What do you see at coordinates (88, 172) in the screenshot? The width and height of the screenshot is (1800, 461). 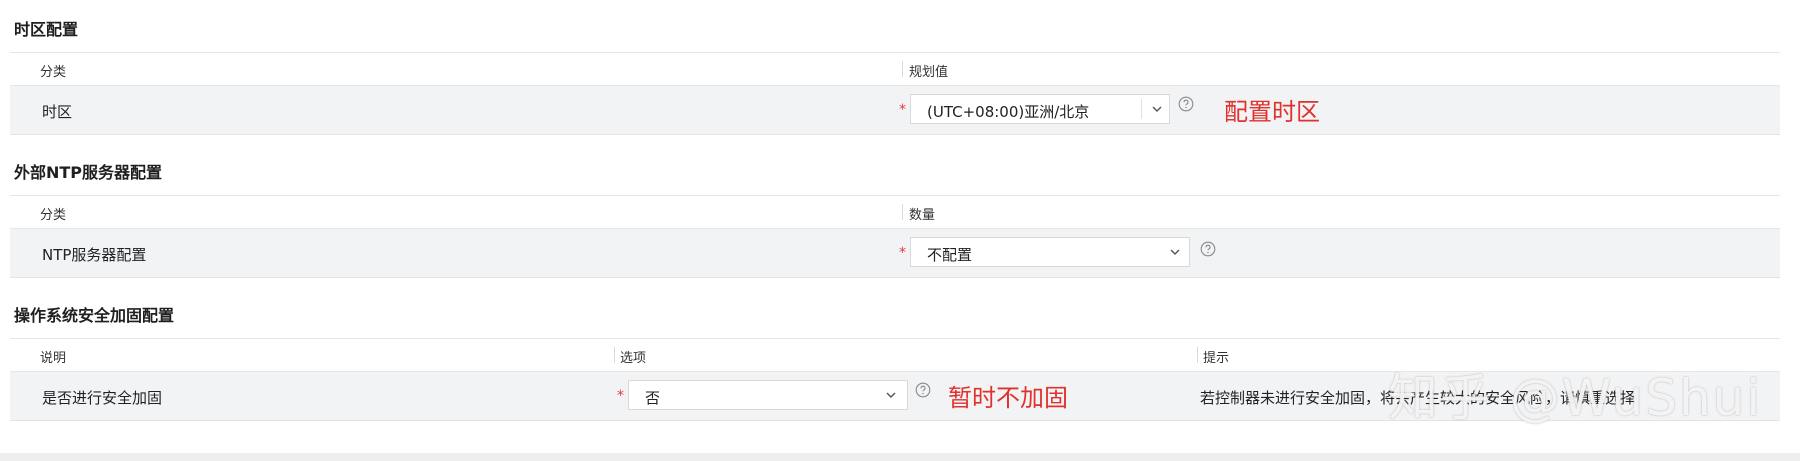 I see `section-title-ntp: 外部NTP服务器配置` at bounding box center [88, 172].